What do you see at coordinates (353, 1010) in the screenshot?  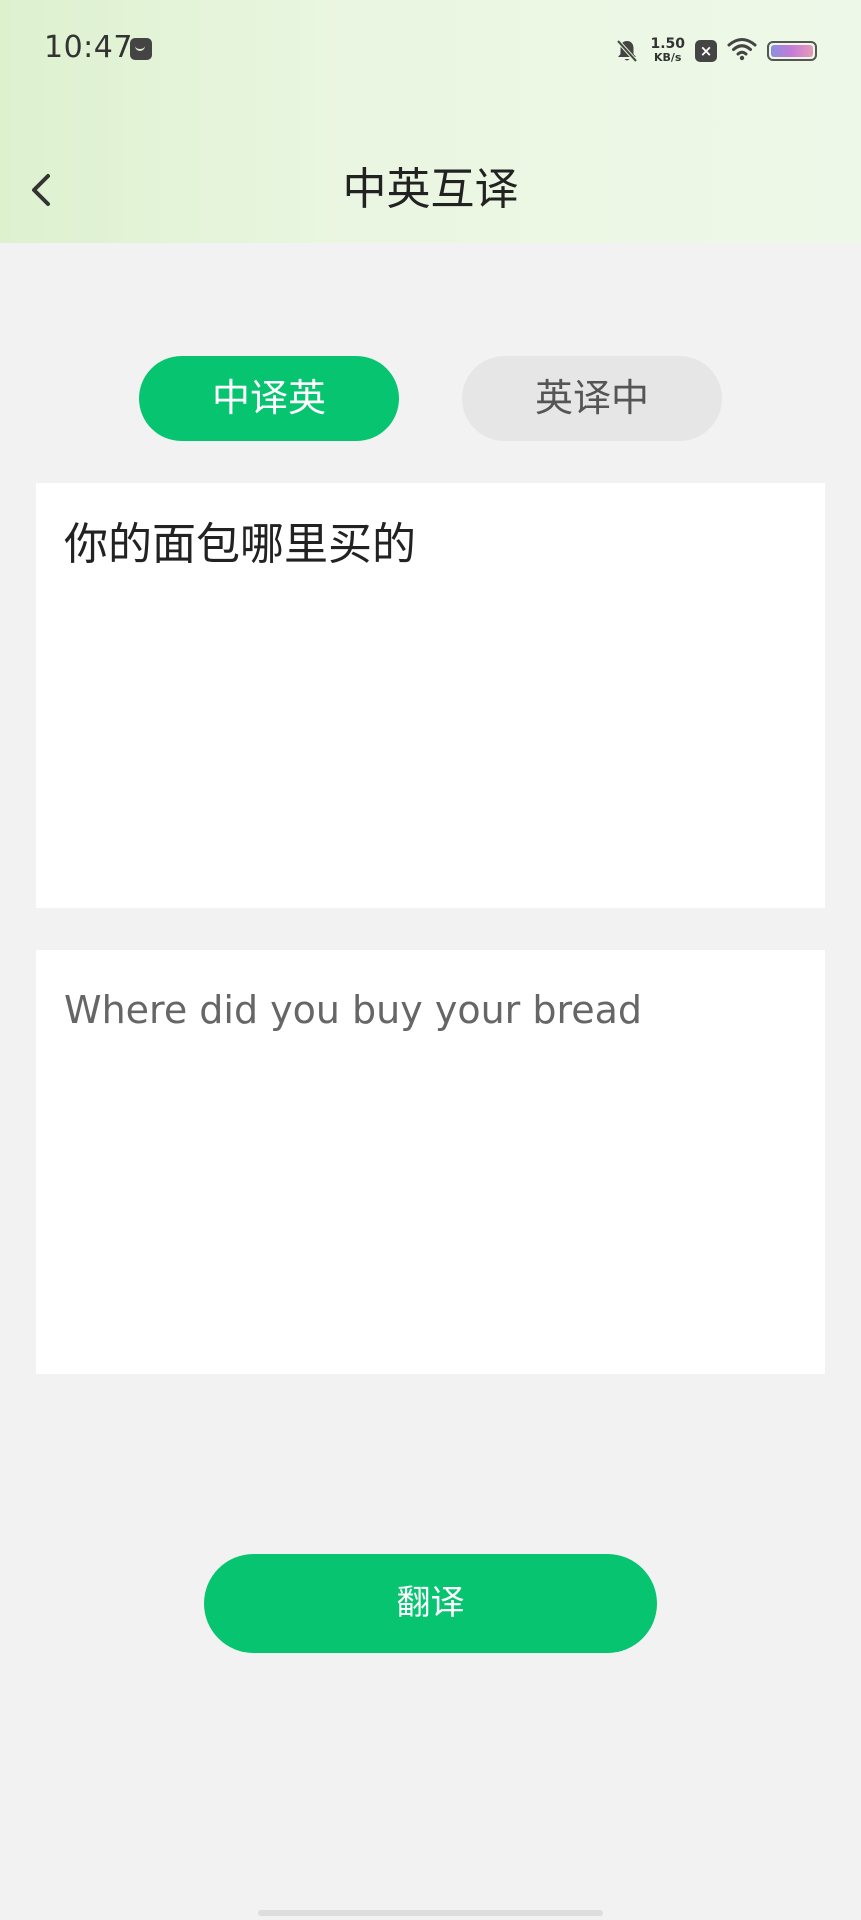 I see `translation-result-text: Where did you buy your bread` at bounding box center [353, 1010].